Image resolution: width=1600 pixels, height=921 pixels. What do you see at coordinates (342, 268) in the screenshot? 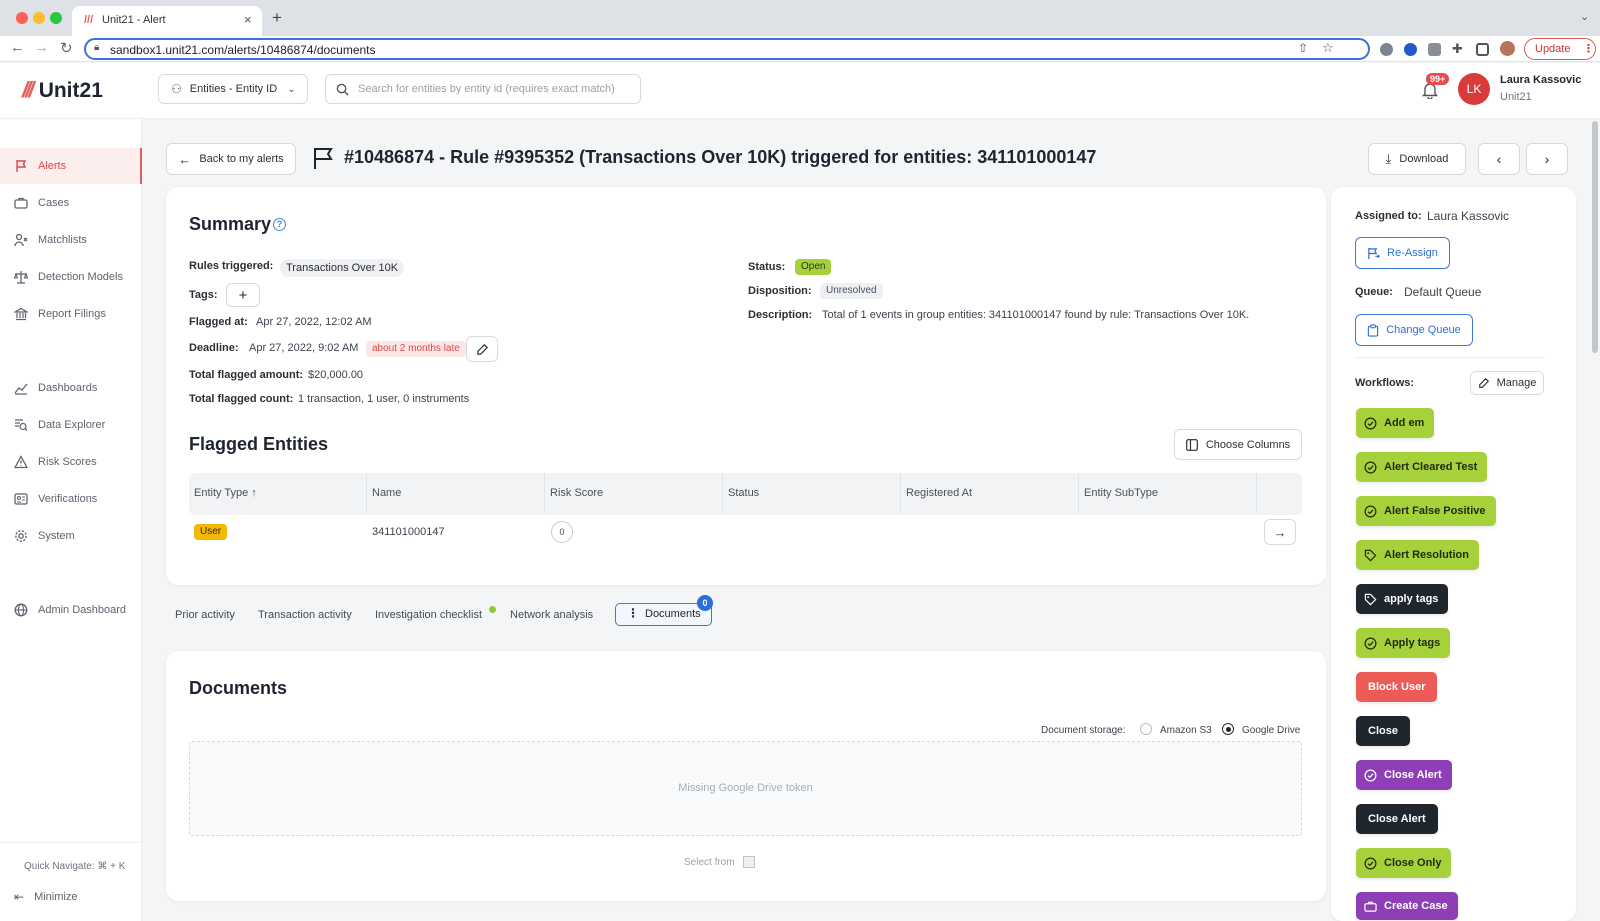
I see `rule-chip: Transactions Over 10K` at bounding box center [342, 268].